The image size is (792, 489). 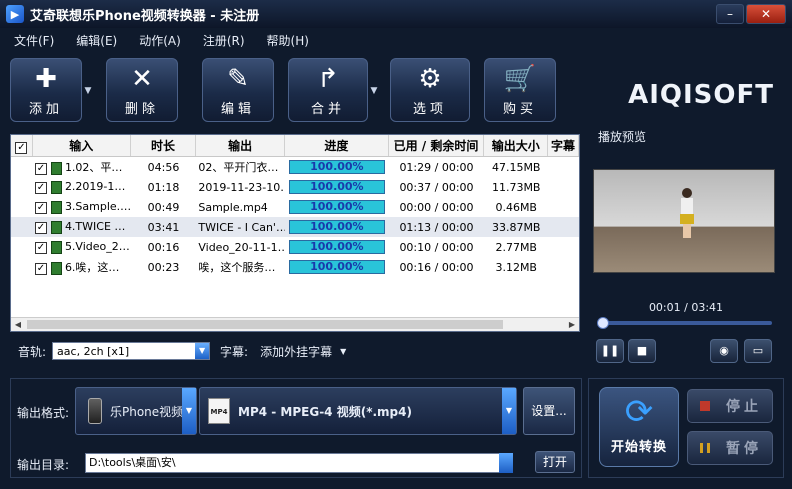 I want to click on pause-button: 暂停, so click(x=730, y=448).